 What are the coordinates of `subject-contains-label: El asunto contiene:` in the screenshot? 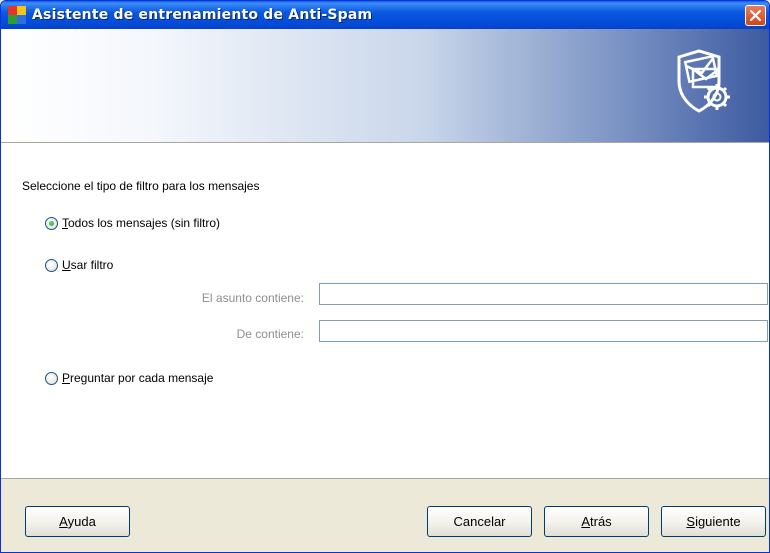 It's located at (252, 298).